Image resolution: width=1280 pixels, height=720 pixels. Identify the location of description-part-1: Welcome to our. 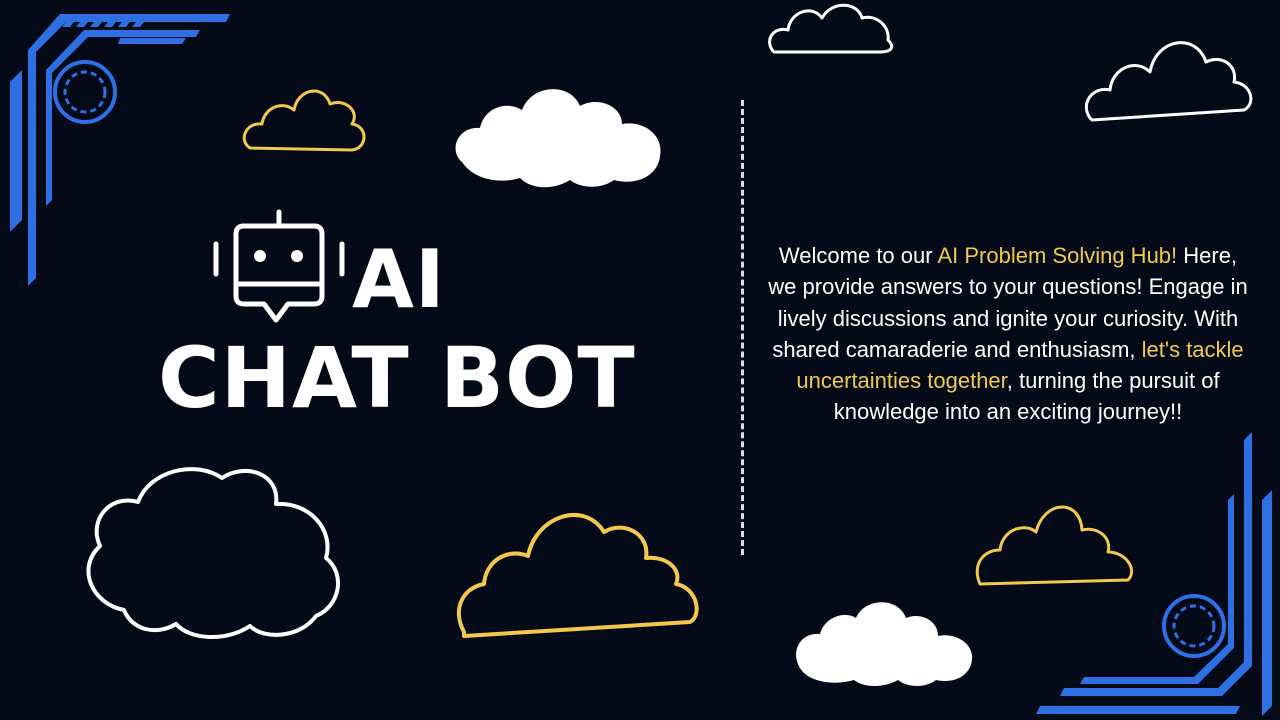
(858, 255).